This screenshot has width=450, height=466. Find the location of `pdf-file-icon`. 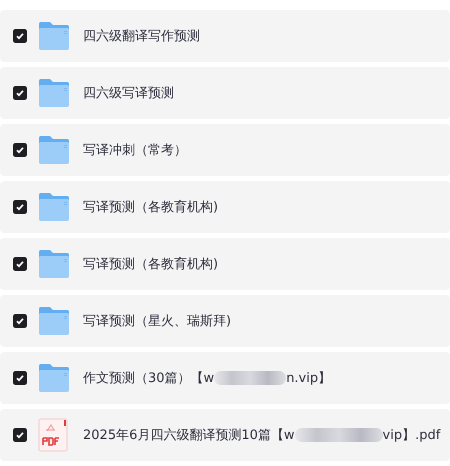

pdf-file-icon is located at coordinates (54, 435).